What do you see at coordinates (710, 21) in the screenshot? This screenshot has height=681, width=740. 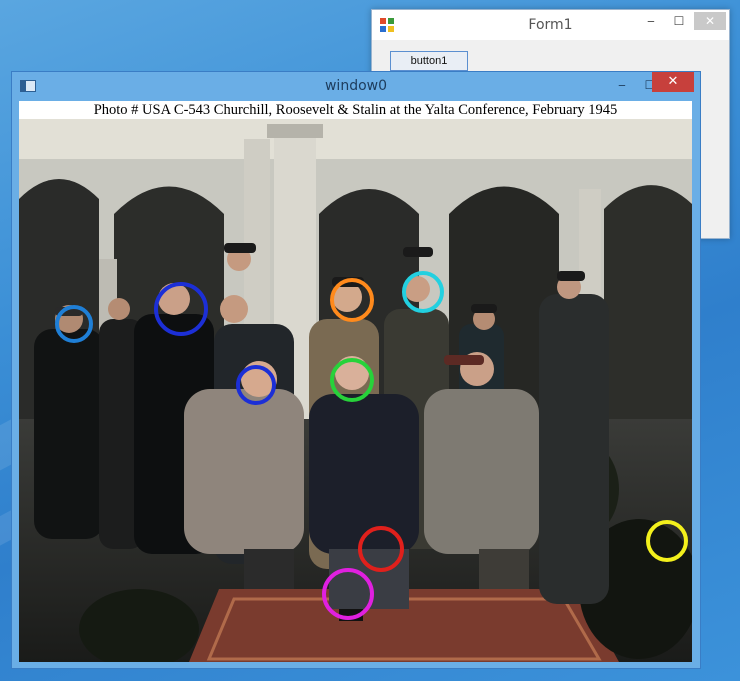 I see `form1-close-button: ✕` at bounding box center [710, 21].